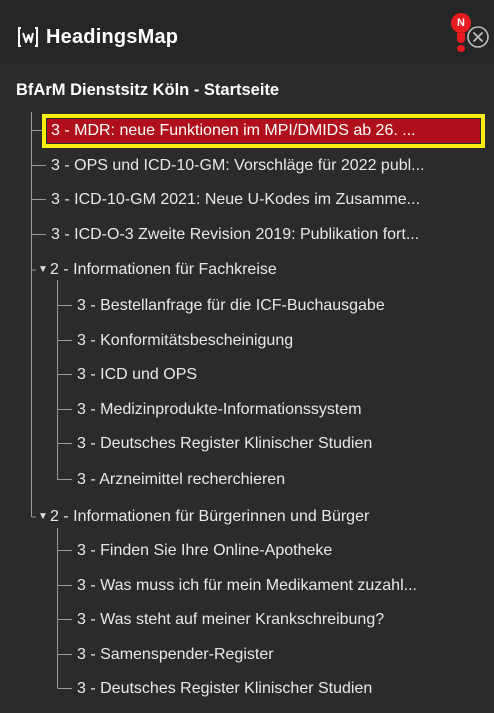  Describe the element at coordinates (277, 341) in the screenshot. I see `heading-item: 3 - Konformitätsbescheinigung` at that location.